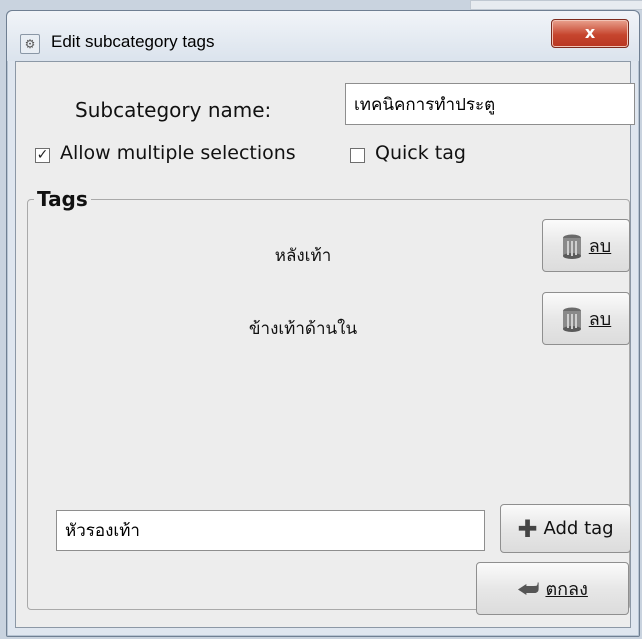  Describe the element at coordinates (527, 528) in the screenshot. I see `plus-icon: ✚` at that location.